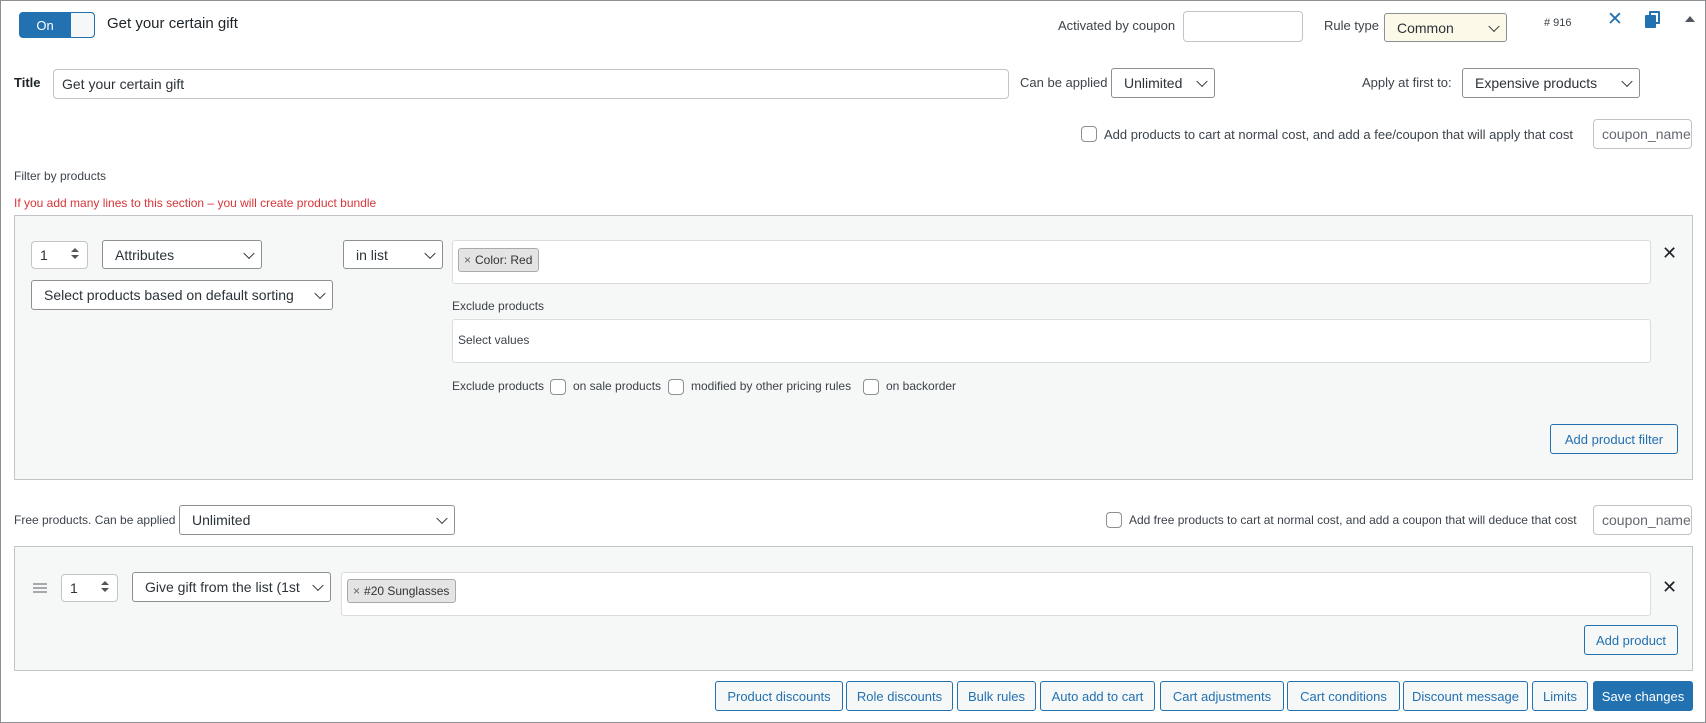 The image size is (1706, 723). Describe the element at coordinates (1669, 253) in the screenshot. I see `remove-filter-icon: ✕` at that location.